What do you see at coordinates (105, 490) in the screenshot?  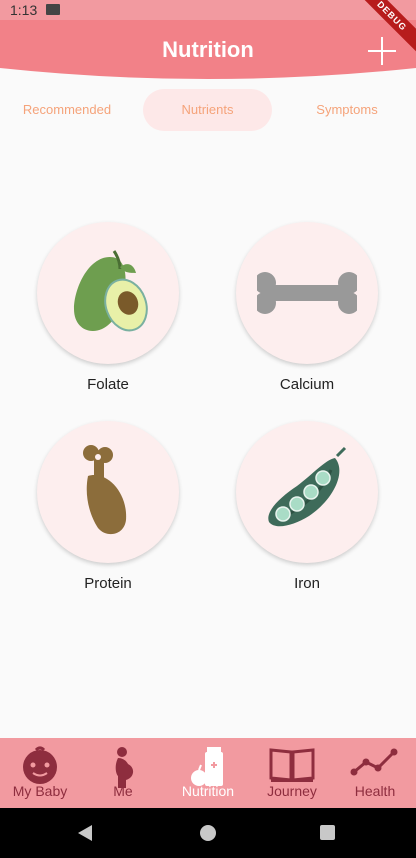 I see `drumstick-icon` at bounding box center [105, 490].